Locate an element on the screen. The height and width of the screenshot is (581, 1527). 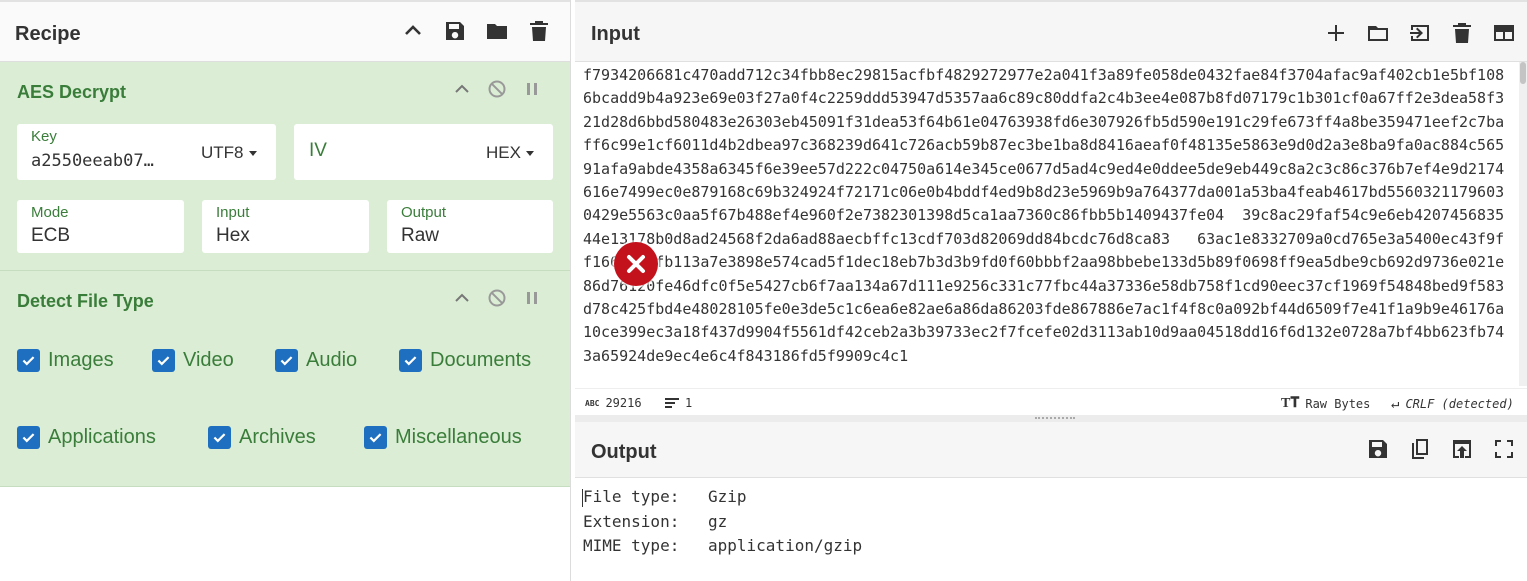
checkbox-label: Video is located at coordinates (208, 360).